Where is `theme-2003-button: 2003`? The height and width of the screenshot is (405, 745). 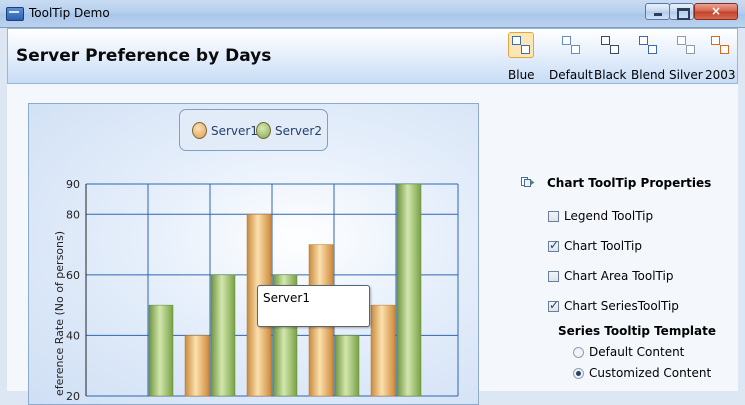 theme-2003-button: 2003 is located at coordinates (720, 57).